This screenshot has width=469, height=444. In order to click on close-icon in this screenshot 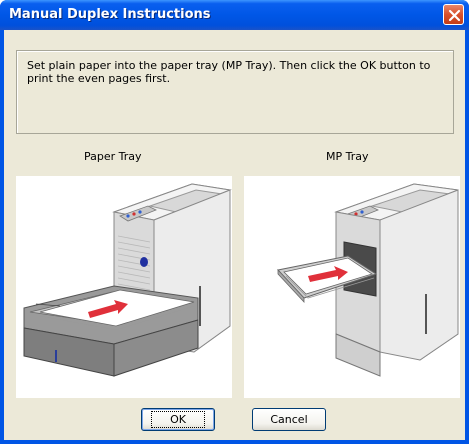, I will do `click(454, 15)`.